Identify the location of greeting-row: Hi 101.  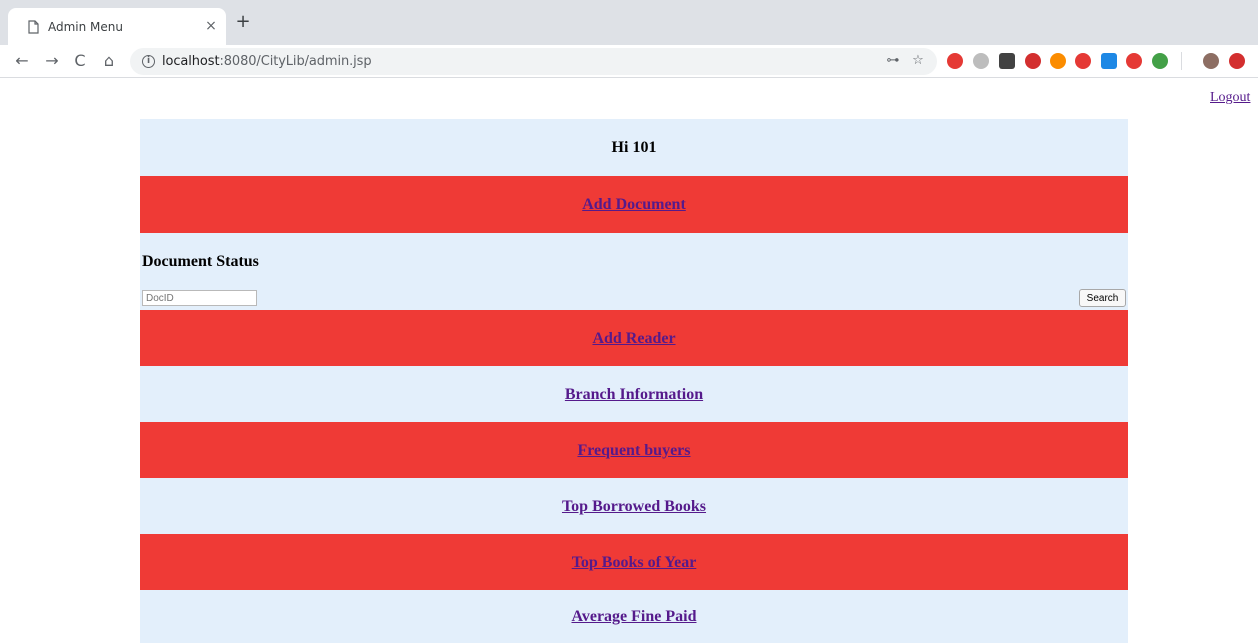
(634, 147).